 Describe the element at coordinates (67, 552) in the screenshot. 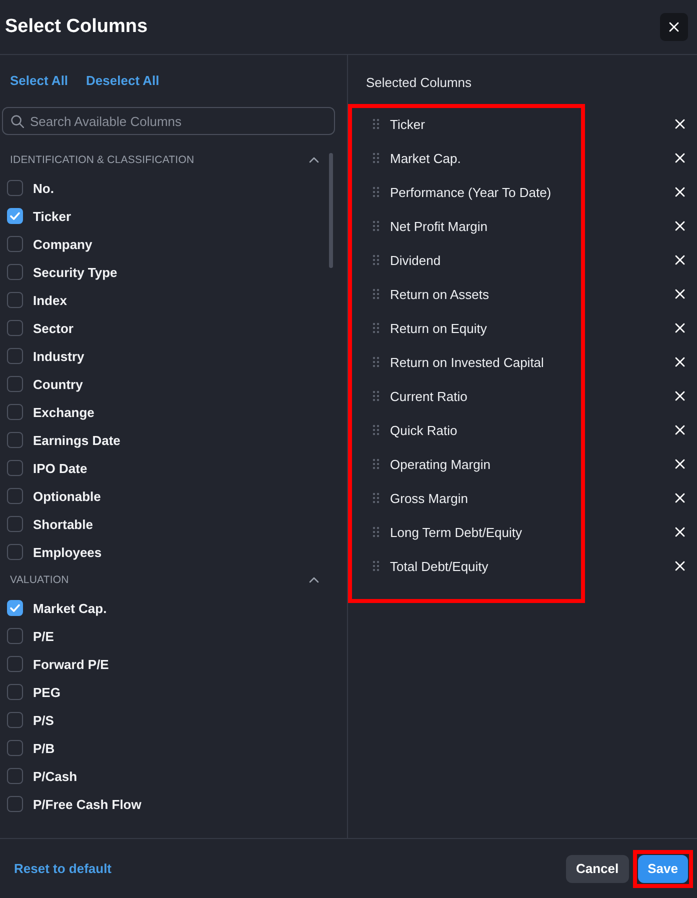

I see `column-option-label: Employees` at that location.